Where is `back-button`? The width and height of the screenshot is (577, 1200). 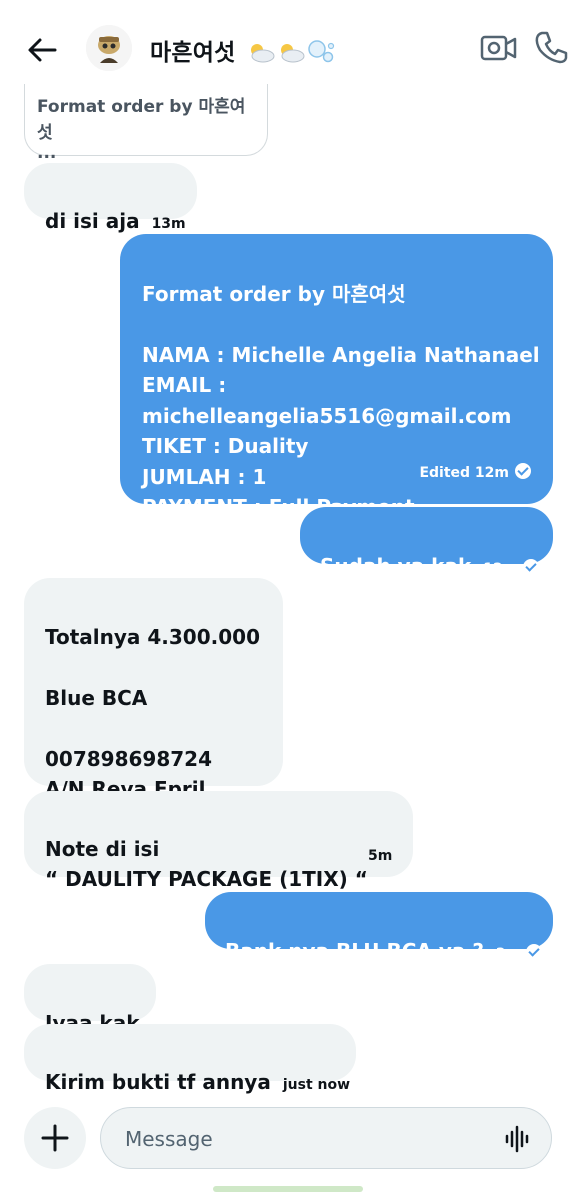
back-button is located at coordinates (42, 50).